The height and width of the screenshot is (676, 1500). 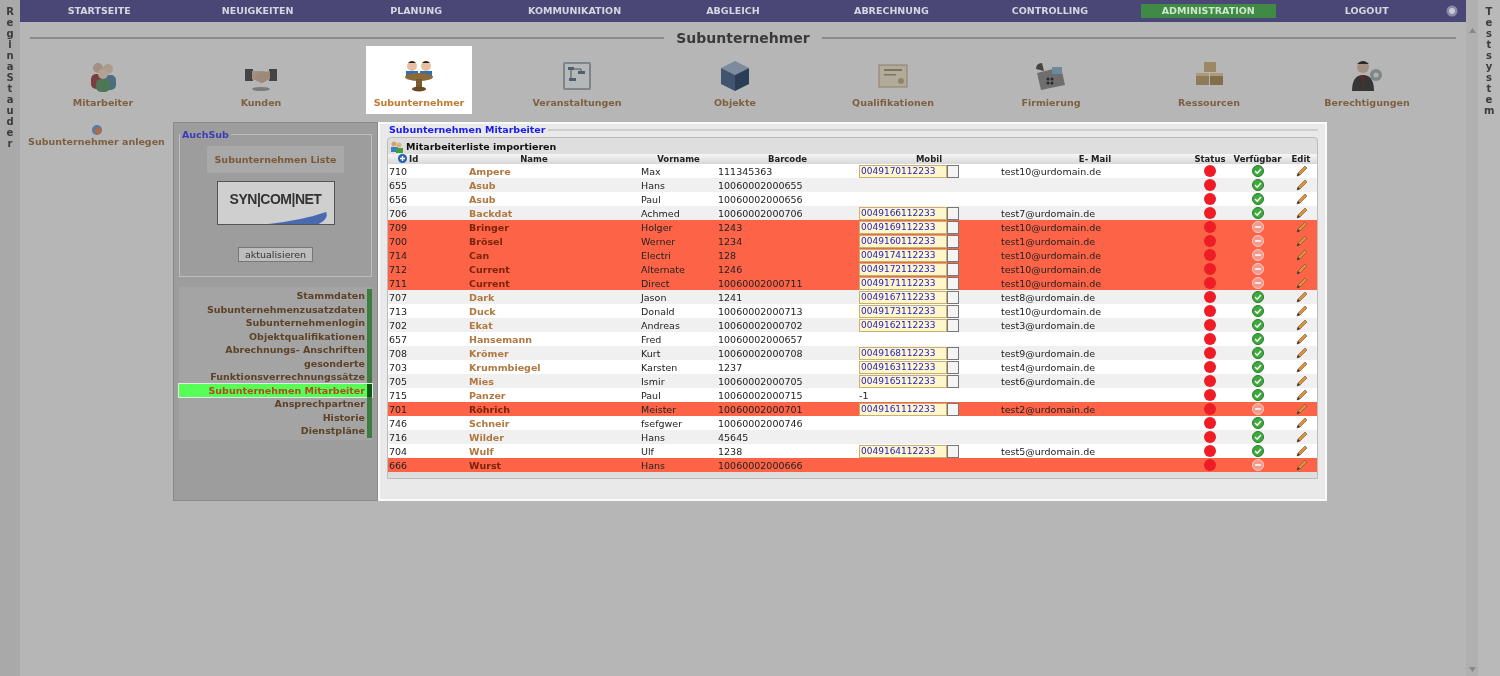 What do you see at coordinates (275, 254) in the screenshot?
I see `refresh-button: aktualisieren` at bounding box center [275, 254].